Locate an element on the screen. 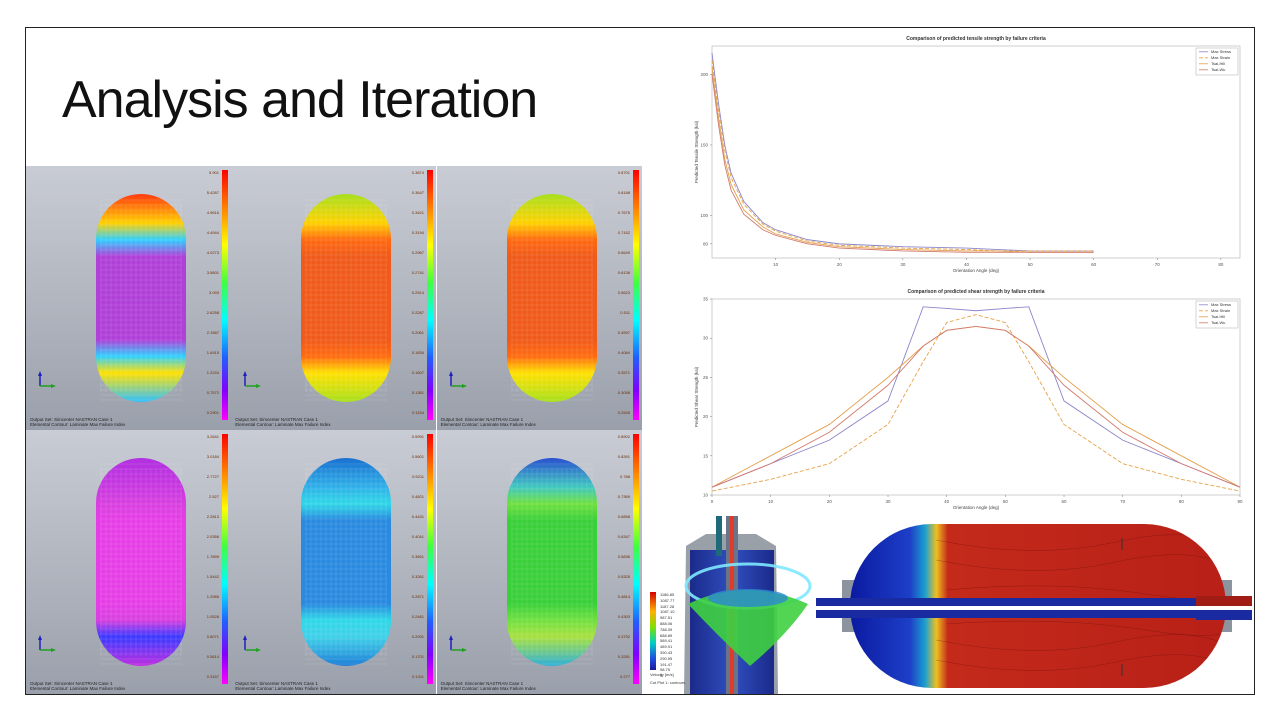 The width and height of the screenshot is (1280, 720). fea-tick-label: 0.2287 is located at coordinates (418, 312).